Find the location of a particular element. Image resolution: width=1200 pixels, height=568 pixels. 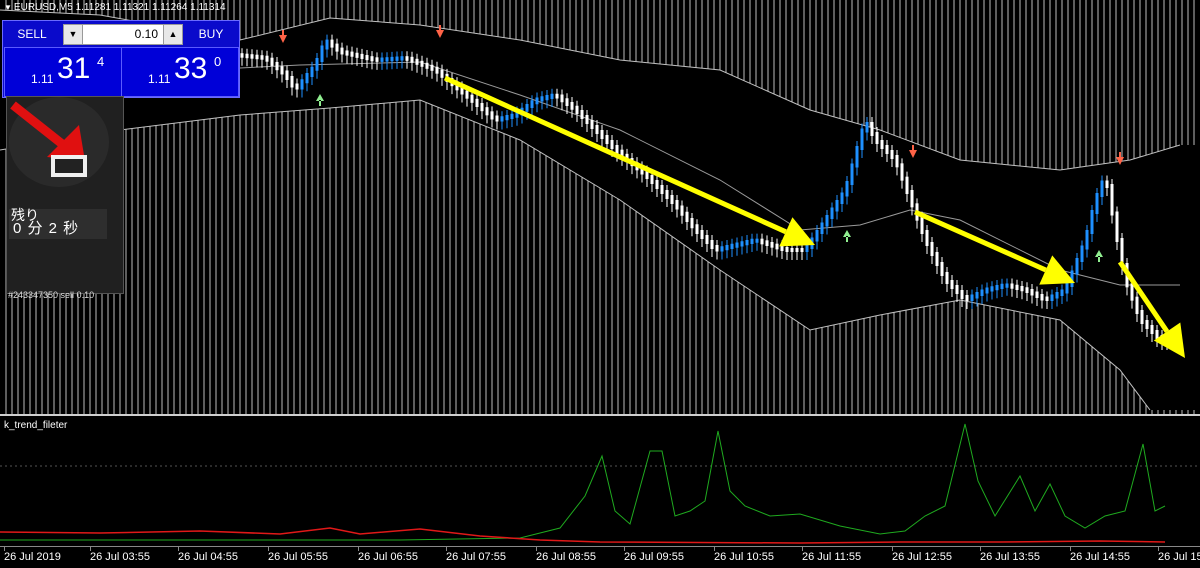

time-axis-label: 26 Jul 09:55 is located at coordinates (654, 557).